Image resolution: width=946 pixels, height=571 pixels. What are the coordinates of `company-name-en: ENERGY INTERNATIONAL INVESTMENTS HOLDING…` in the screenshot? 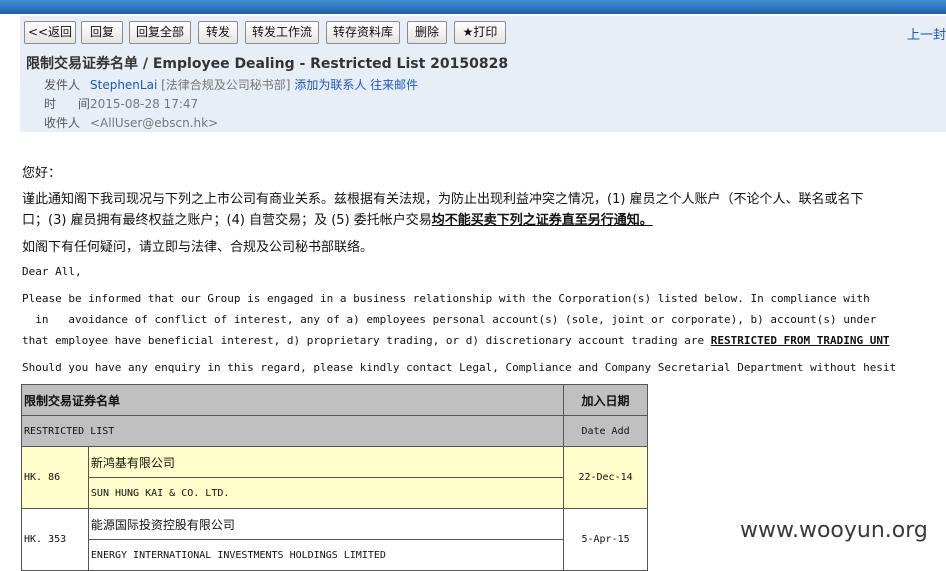 It's located at (326, 555).